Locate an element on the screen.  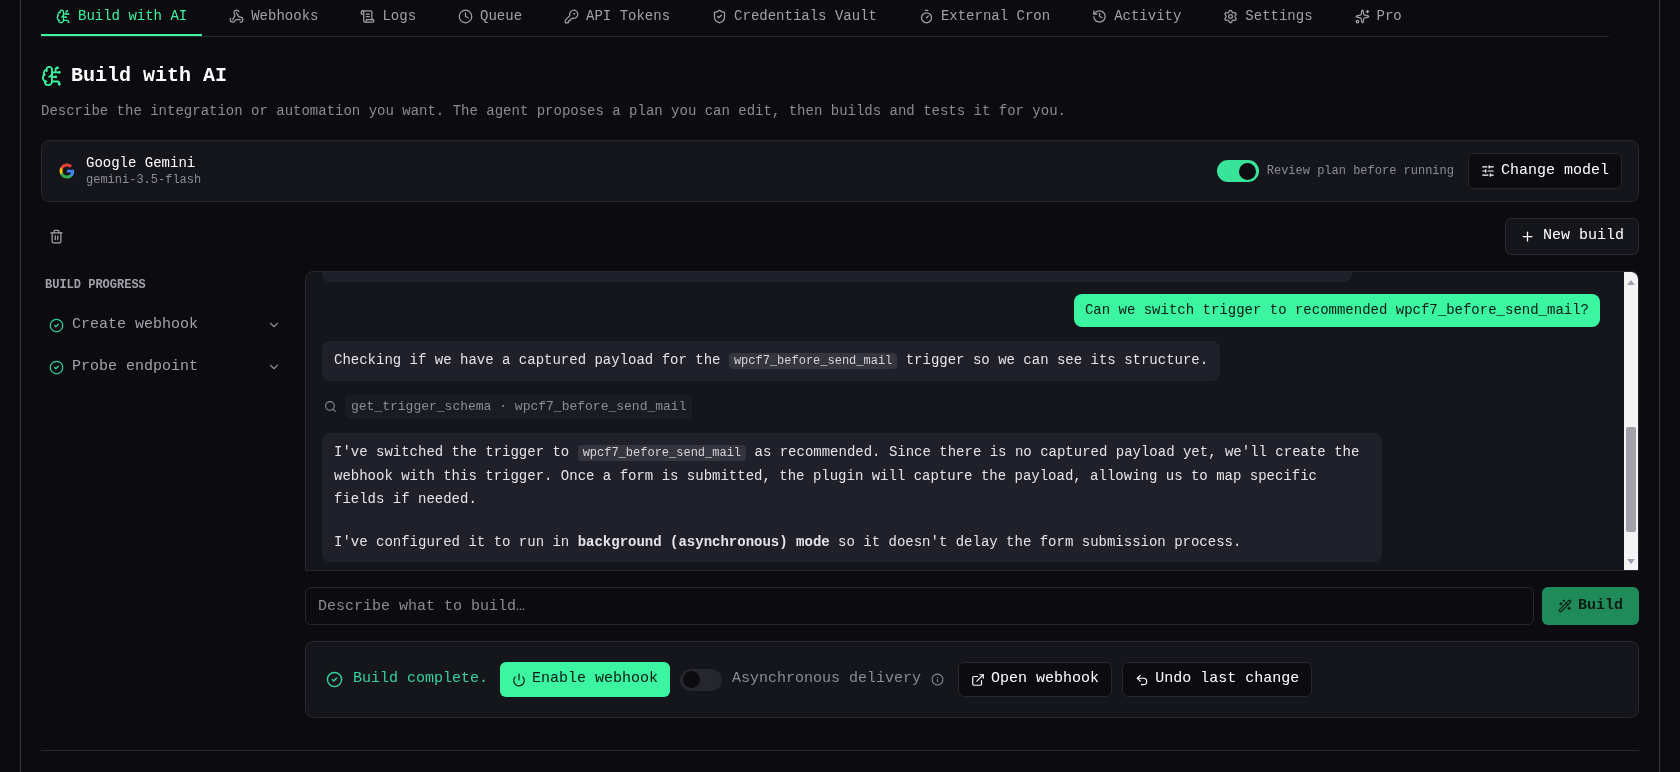
enable-webhook-button: Enable webhook is located at coordinates (585, 679).